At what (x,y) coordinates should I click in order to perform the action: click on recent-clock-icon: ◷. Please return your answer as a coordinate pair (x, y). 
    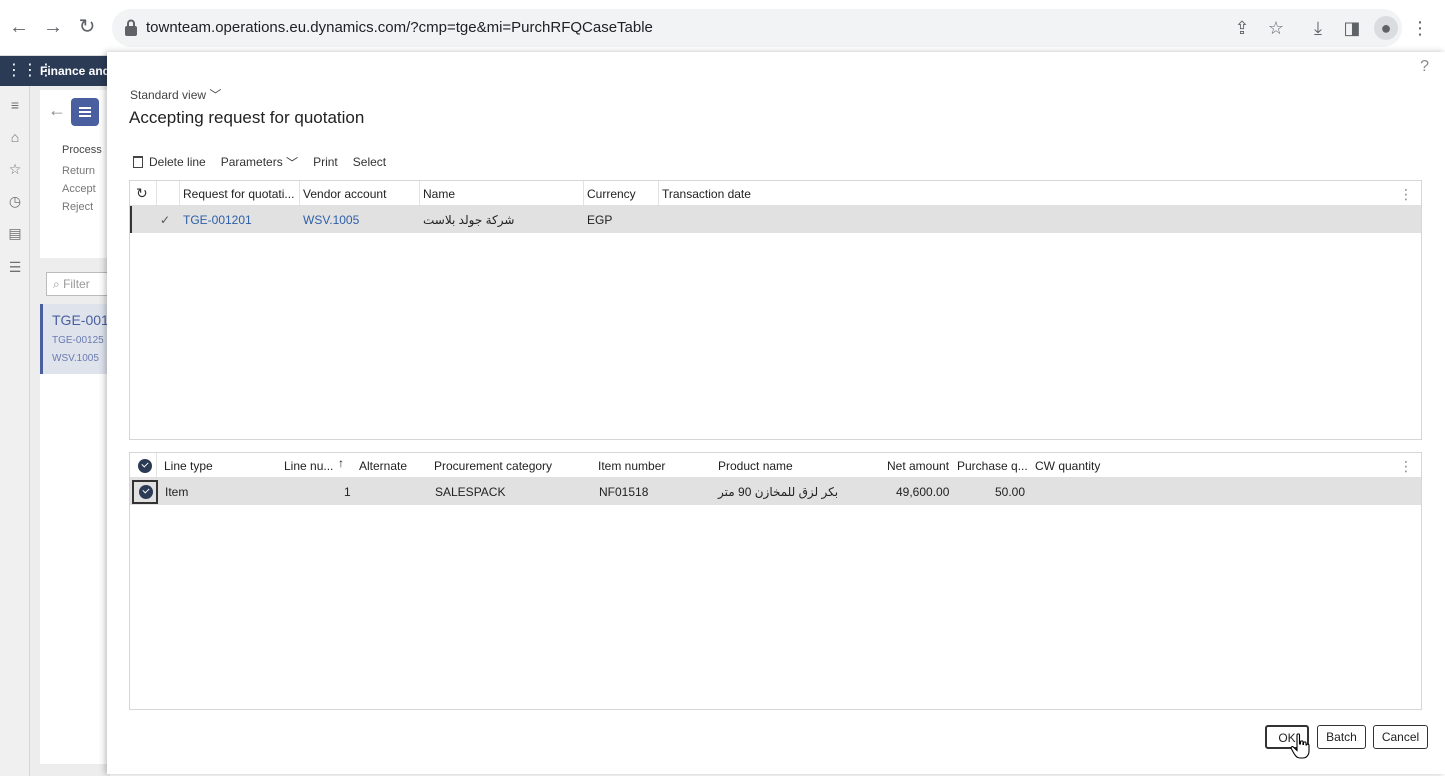
    Looking at the image, I should click on (15, 201).